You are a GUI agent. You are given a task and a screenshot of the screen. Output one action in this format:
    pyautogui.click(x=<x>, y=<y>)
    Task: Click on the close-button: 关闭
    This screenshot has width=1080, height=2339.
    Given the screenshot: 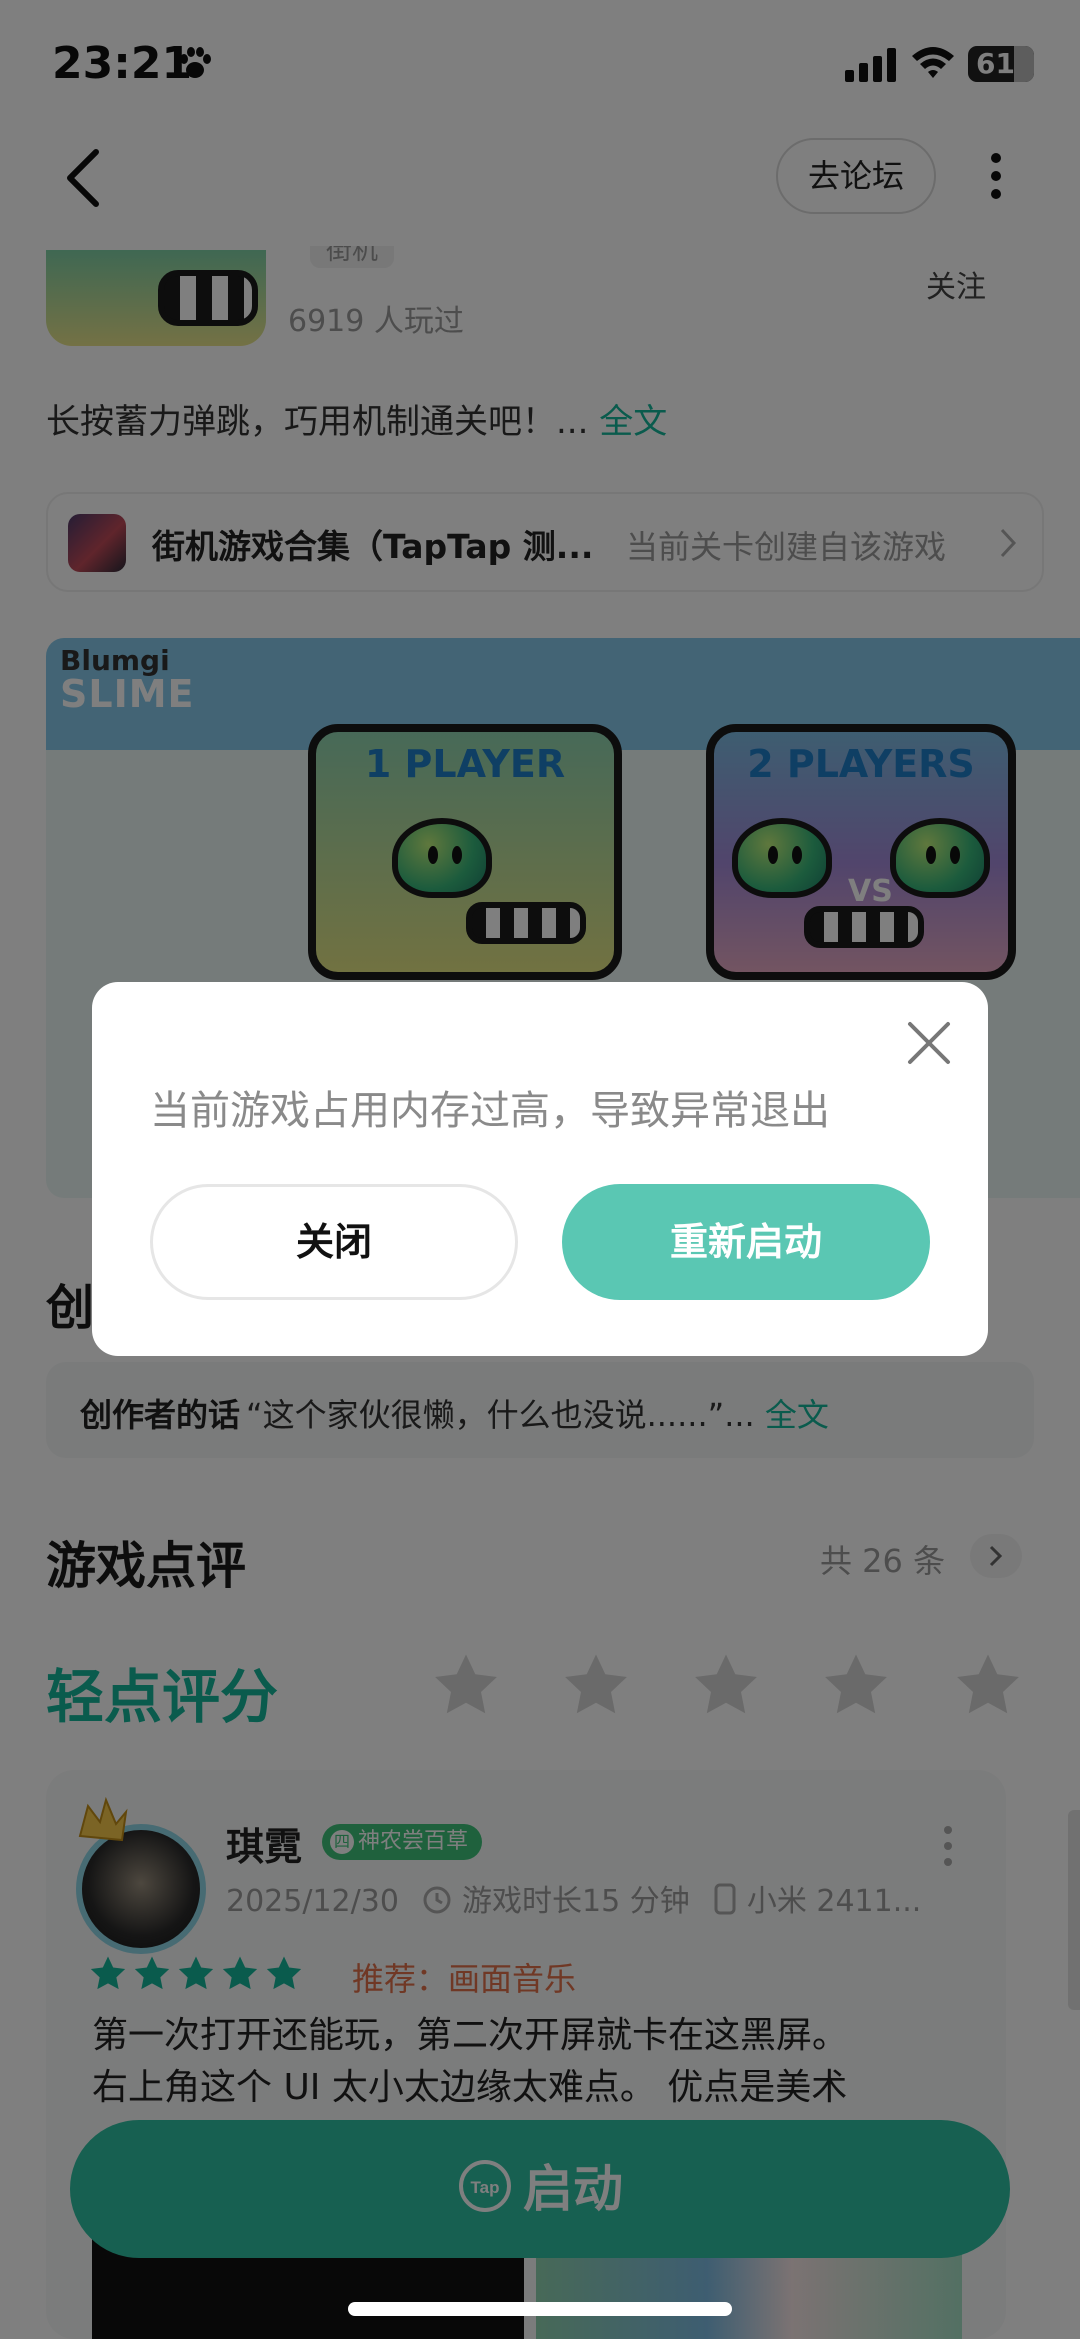 What is the action you would take?
    pyautogui.click(x=334, y=1242)
    